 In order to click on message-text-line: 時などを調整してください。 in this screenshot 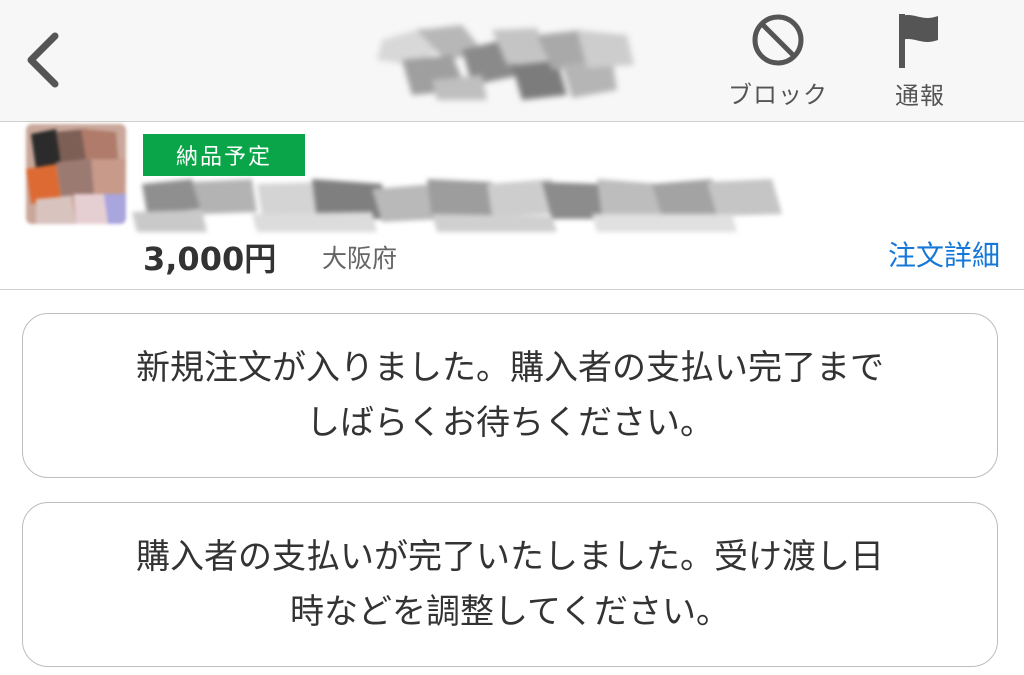, I will do `click(510, 611)`.